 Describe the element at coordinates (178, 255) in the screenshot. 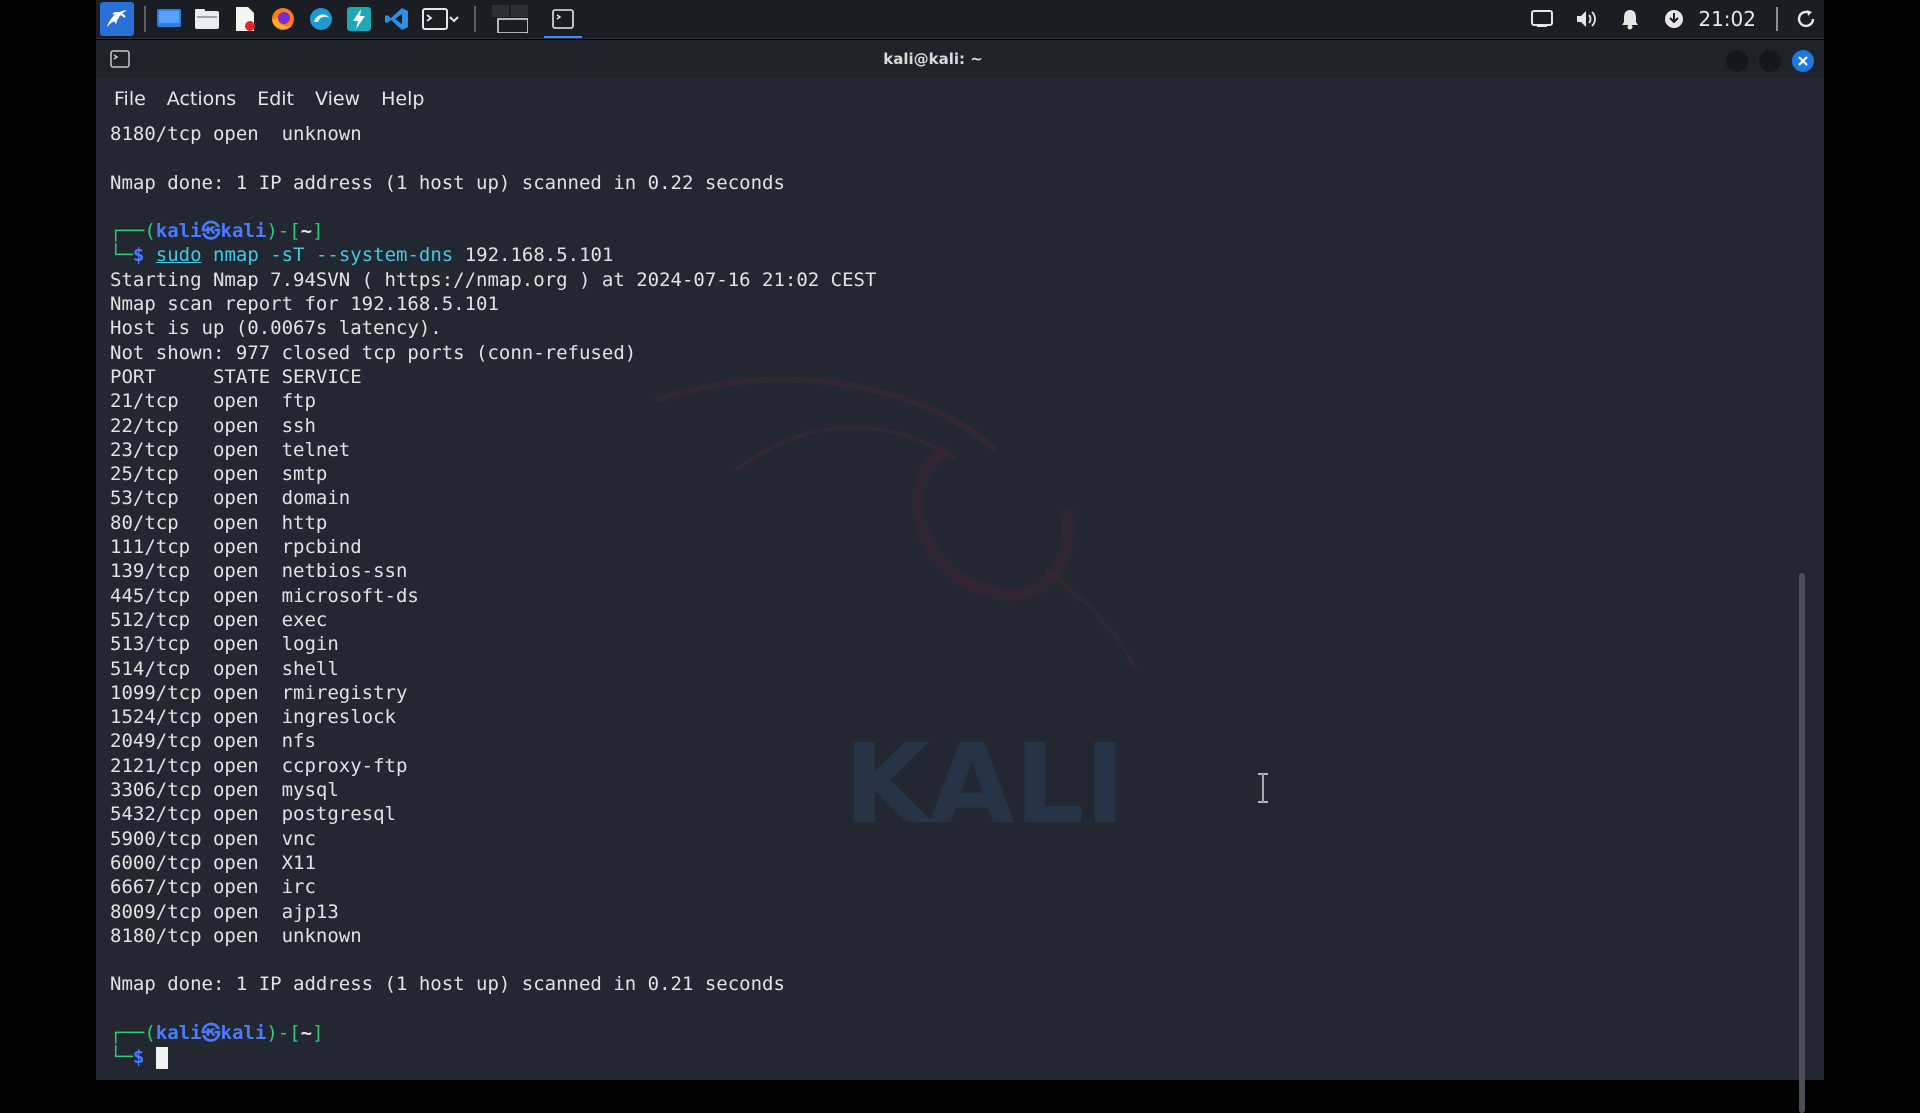

I see `command-sudo: sudo` at that location.